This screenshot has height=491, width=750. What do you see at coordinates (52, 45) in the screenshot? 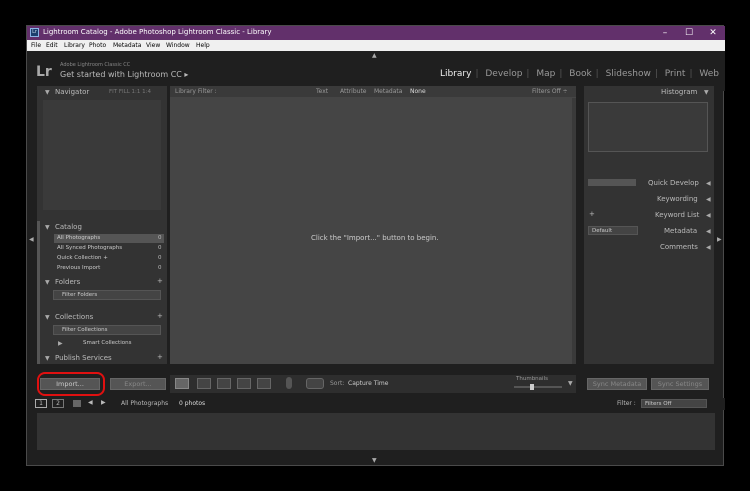
I see `menu-edit: Edit` at bounding box center [52, 45].